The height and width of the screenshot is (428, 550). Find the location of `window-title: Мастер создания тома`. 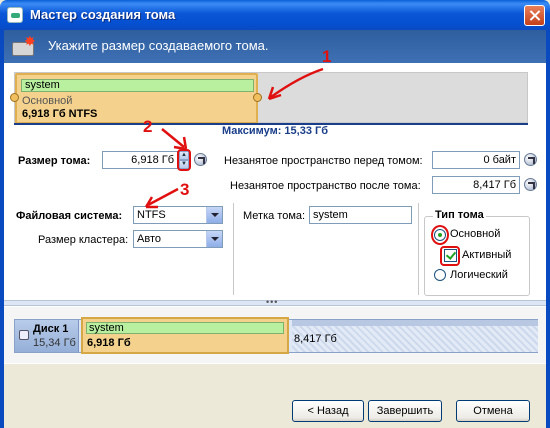

window-title: Мастер создания тома is located at coordinates (103, 14).